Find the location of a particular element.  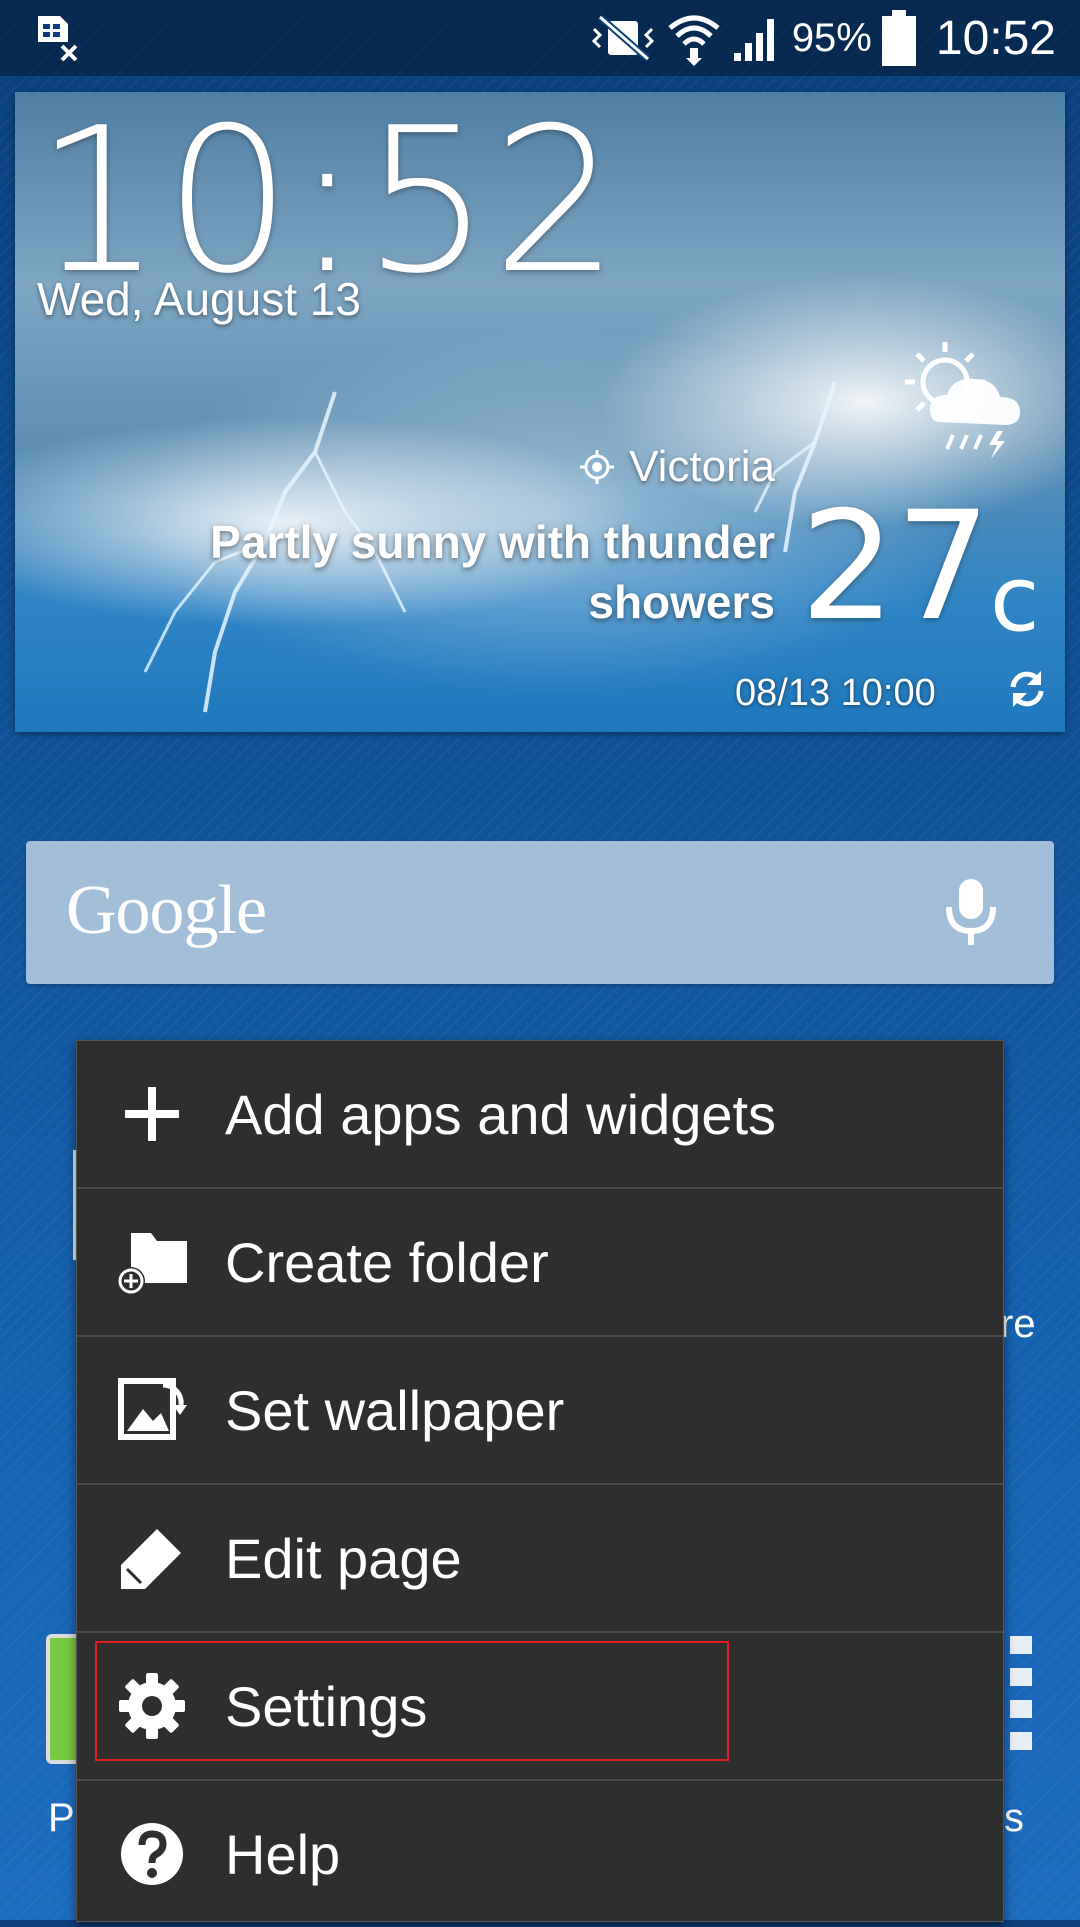

status-bar: 95% 10:52 is located at coordinates (540, 38).